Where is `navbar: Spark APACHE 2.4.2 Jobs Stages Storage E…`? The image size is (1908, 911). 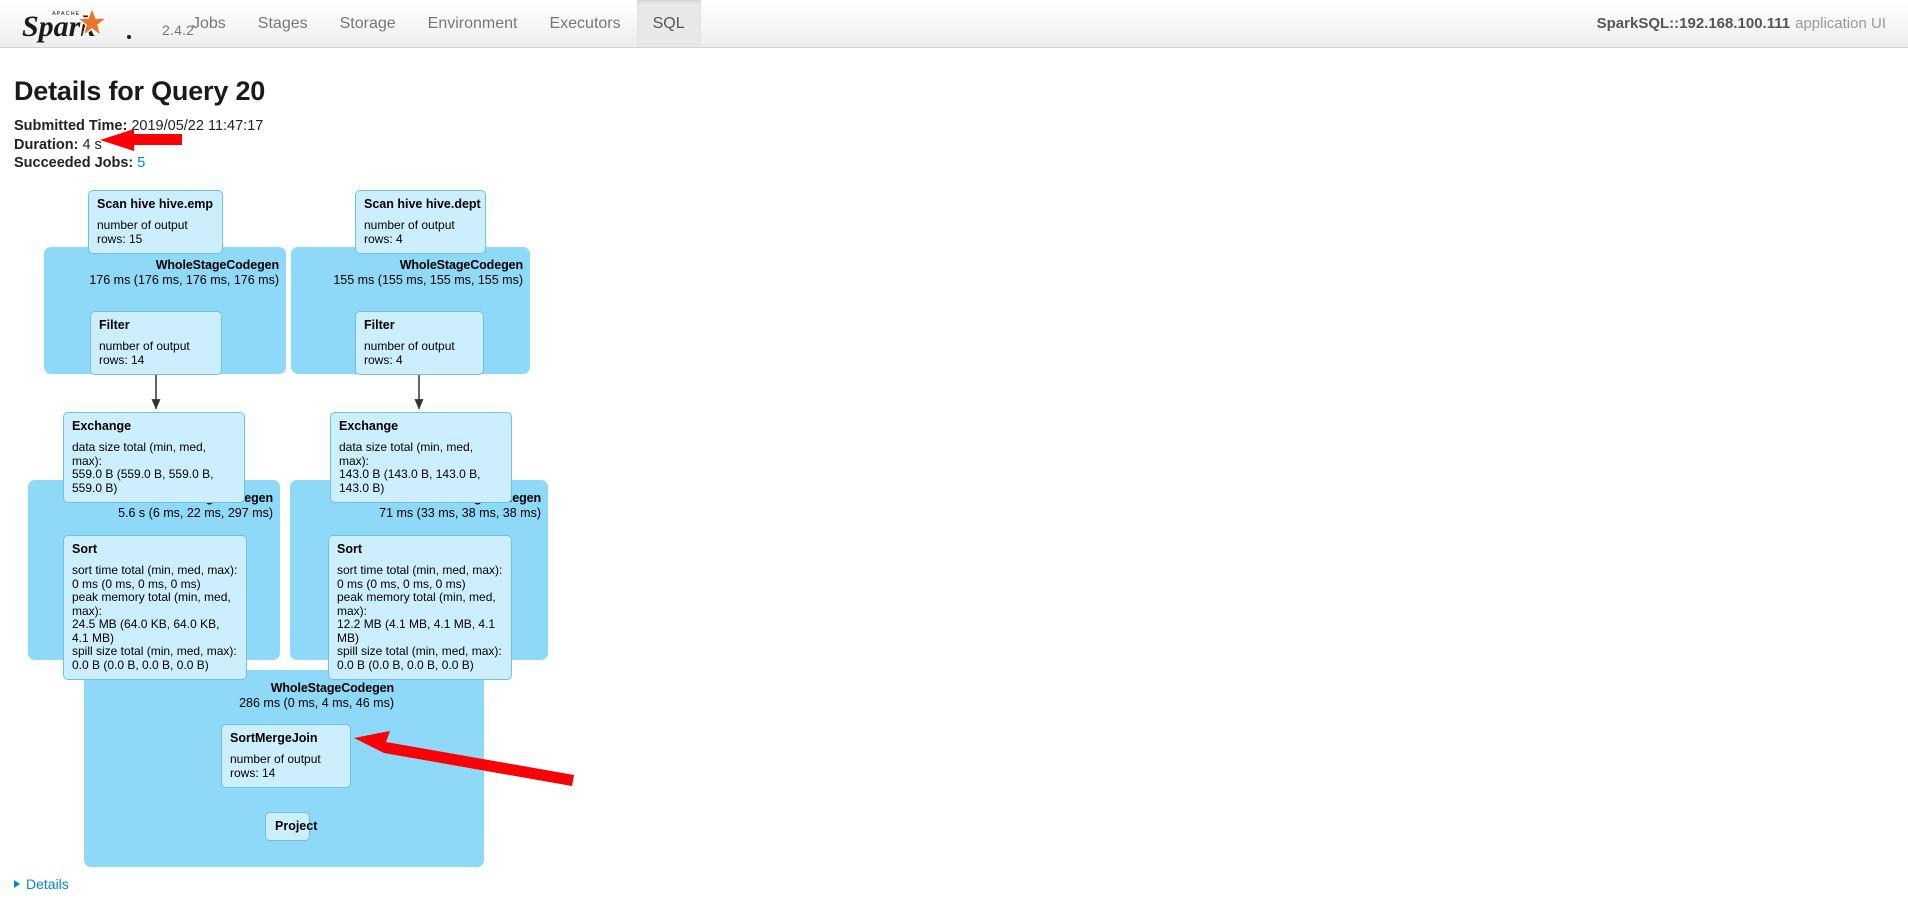
navbar: Spark APACHE 2.4.2 Jobs Stages Storage E… is located at coordinates (954, 24).